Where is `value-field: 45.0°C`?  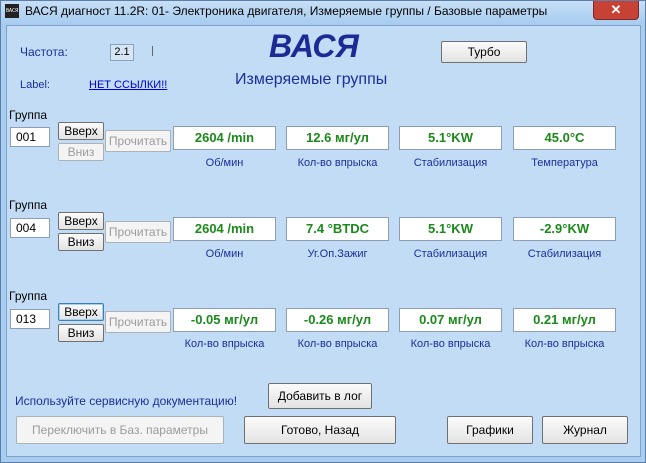
value-field: 45.0°C is located at coordinates (564, 138).